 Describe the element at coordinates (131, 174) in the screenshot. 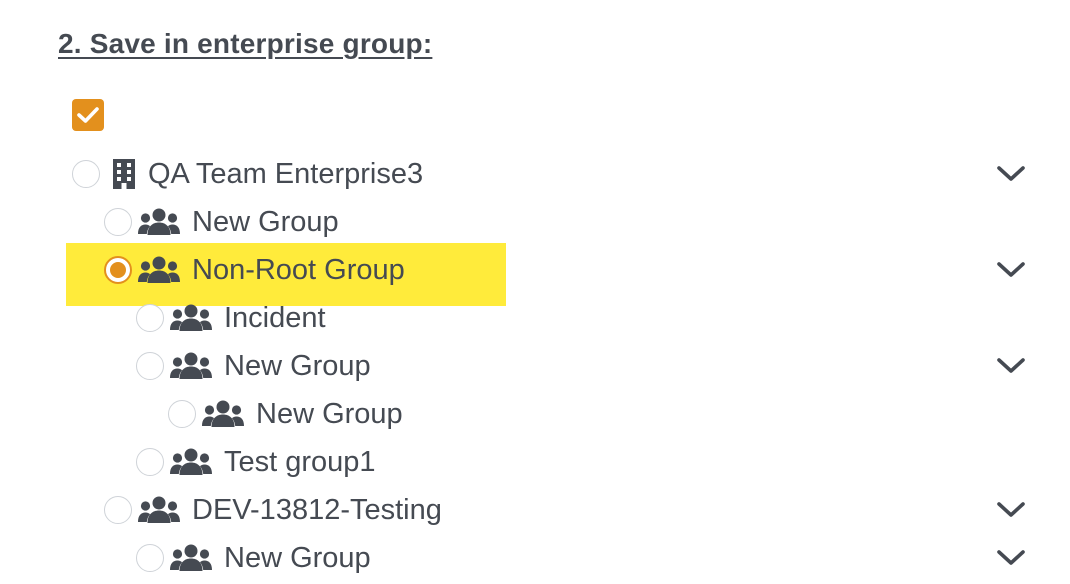

I see `building-icon` at that location.